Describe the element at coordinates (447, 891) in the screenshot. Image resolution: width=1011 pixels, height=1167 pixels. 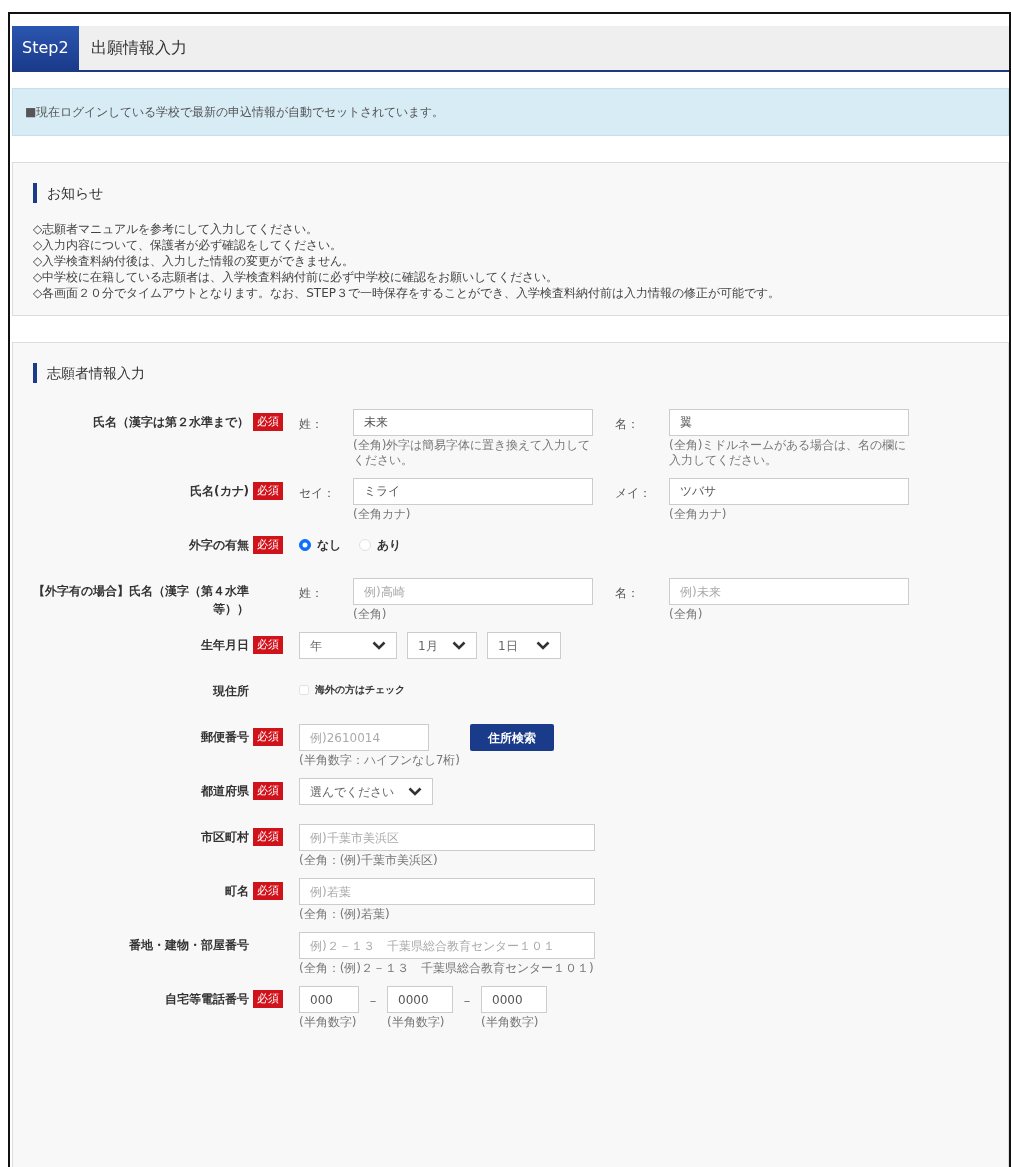
I see `text-input: 例)若葉` at that location.